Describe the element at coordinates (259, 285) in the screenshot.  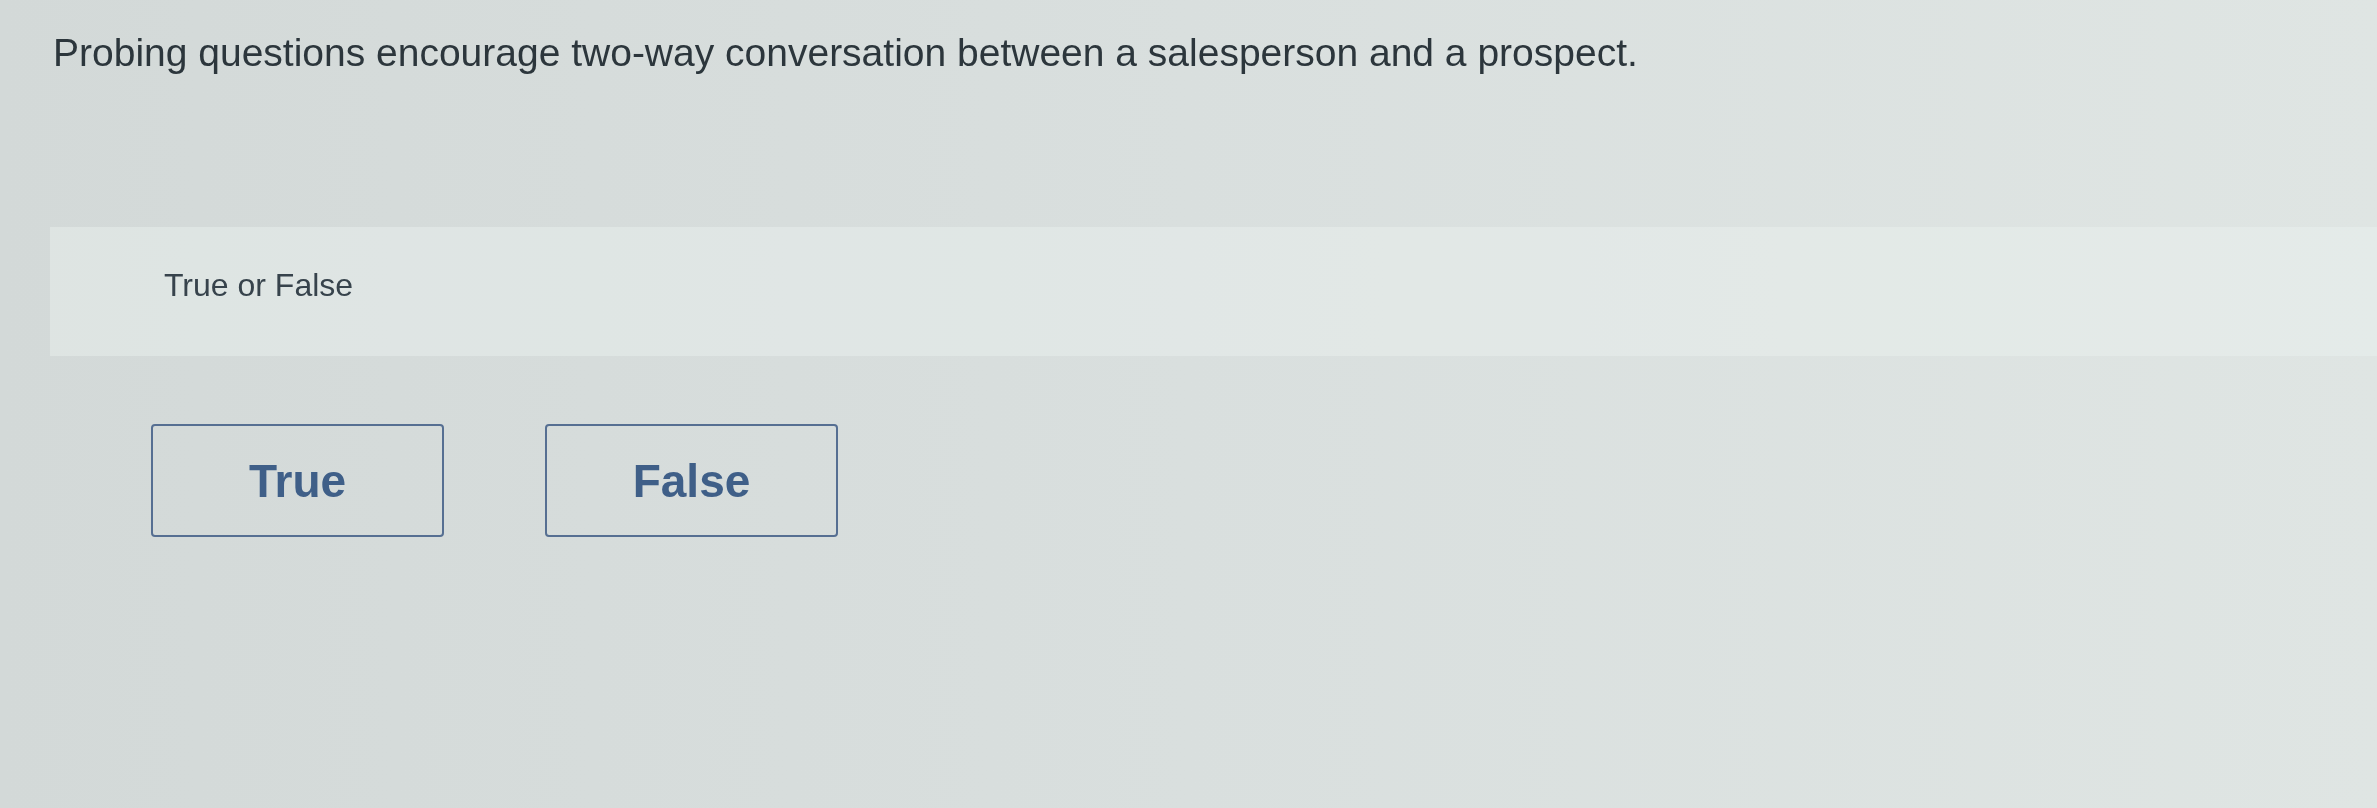
I see `question-type-label: True or False` at that location.